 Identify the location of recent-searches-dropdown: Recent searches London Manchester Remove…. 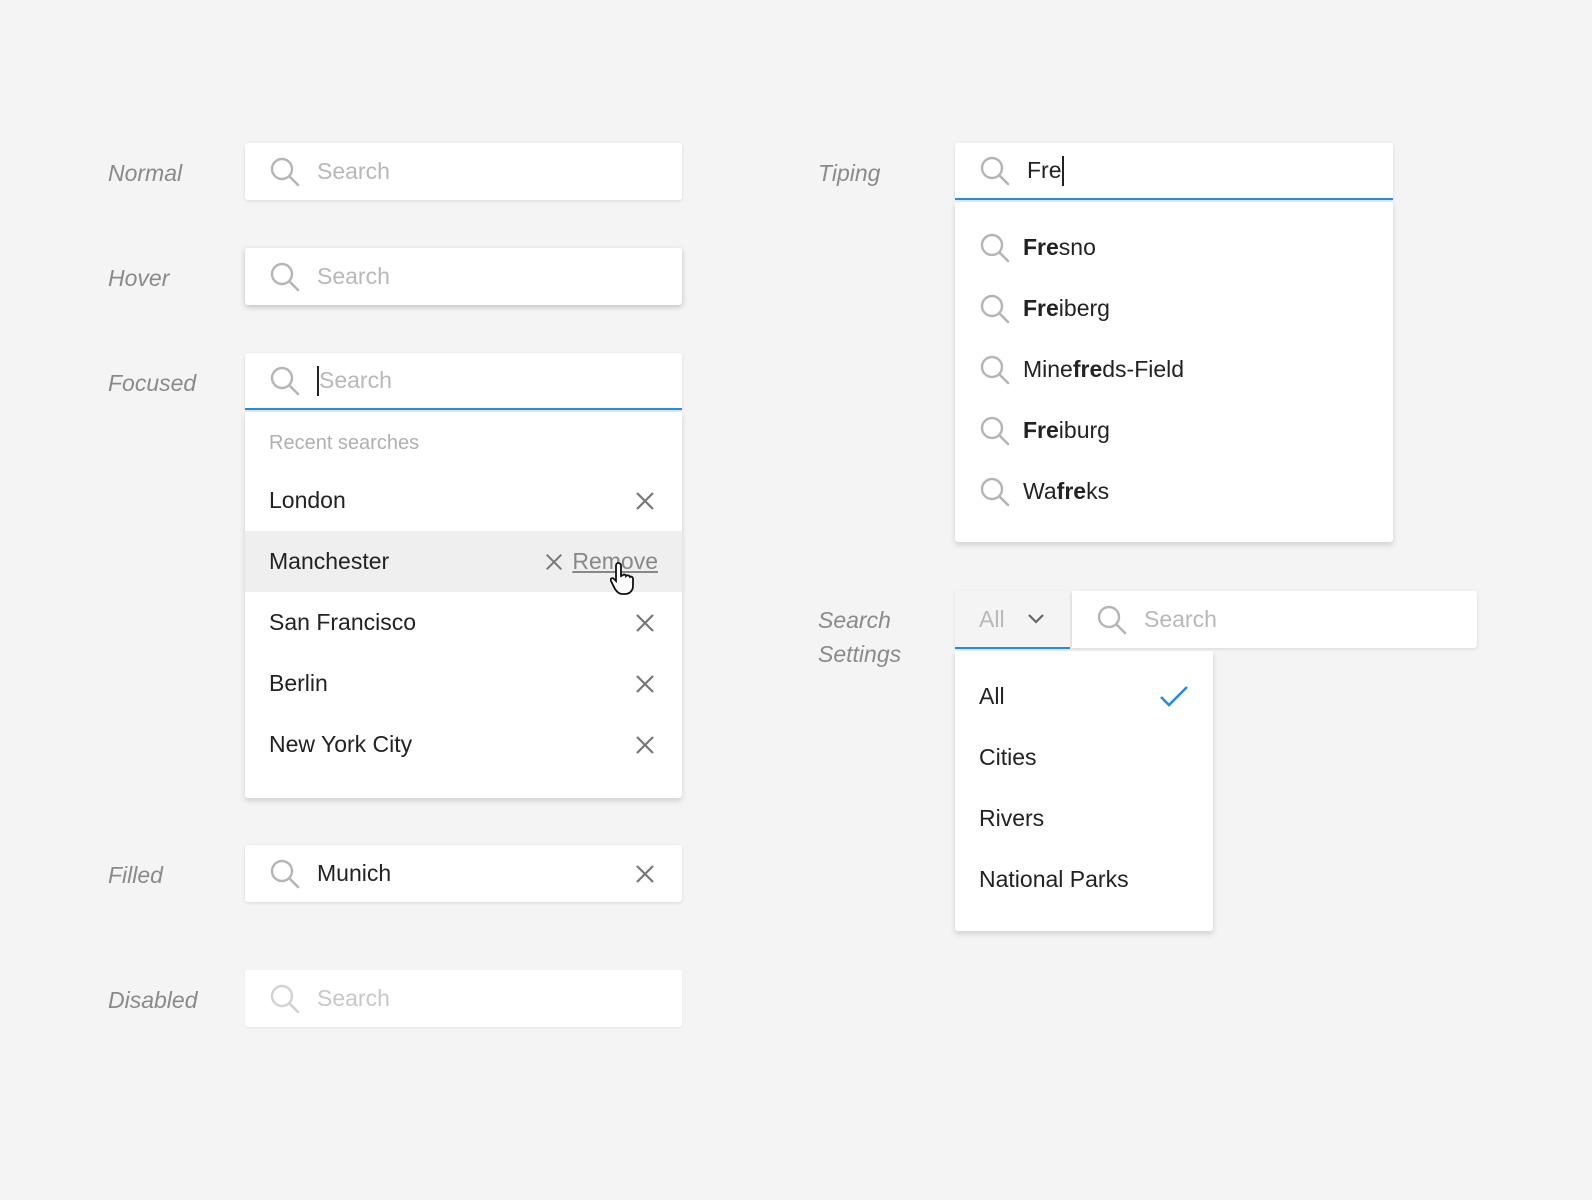
(463, 605).